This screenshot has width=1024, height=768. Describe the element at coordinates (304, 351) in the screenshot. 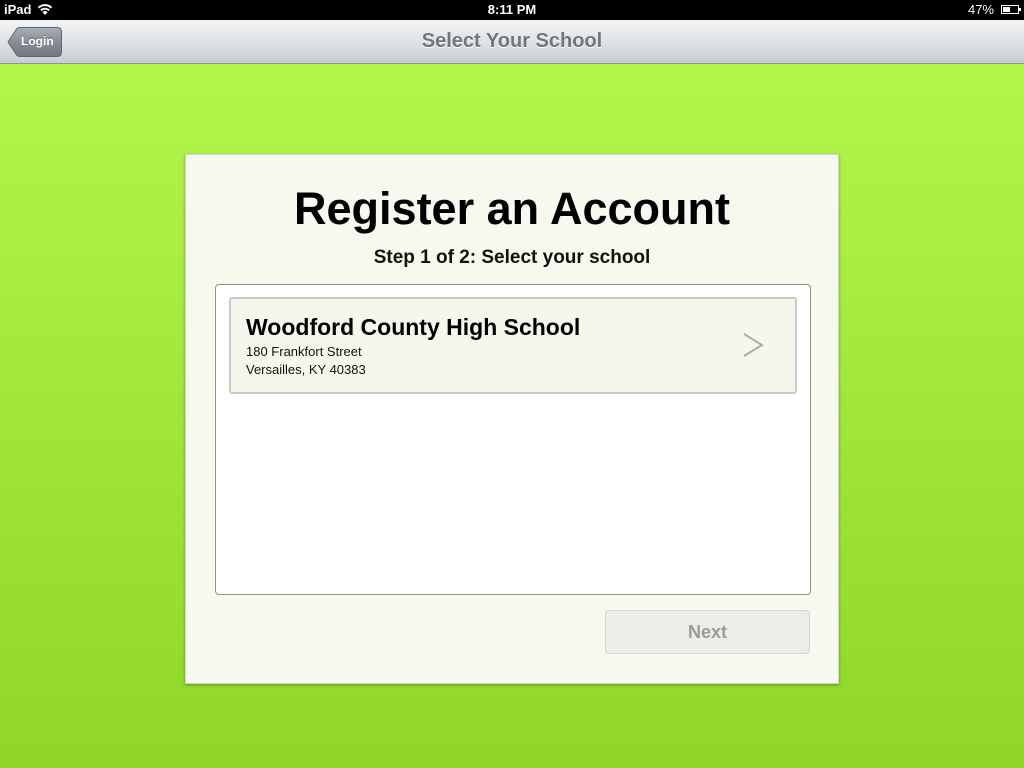

I see `school-street: 180 Frankfort Street` at that location.